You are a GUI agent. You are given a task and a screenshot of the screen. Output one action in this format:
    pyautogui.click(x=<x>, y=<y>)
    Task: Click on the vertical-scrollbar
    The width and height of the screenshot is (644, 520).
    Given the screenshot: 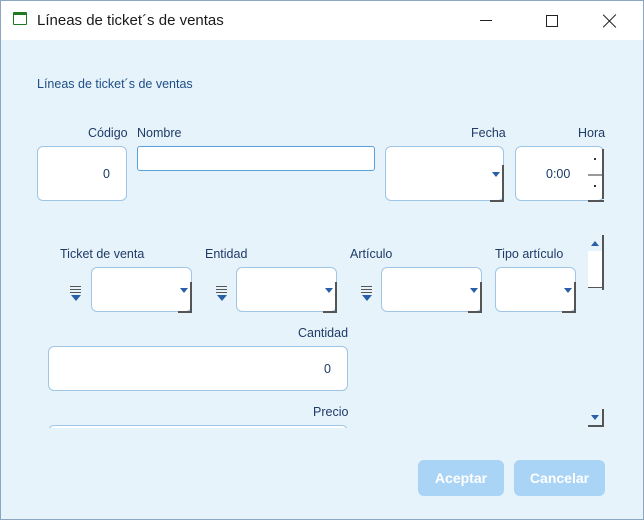 What is the action you would take?
    pyautogui.click(x=596, y=331)
    